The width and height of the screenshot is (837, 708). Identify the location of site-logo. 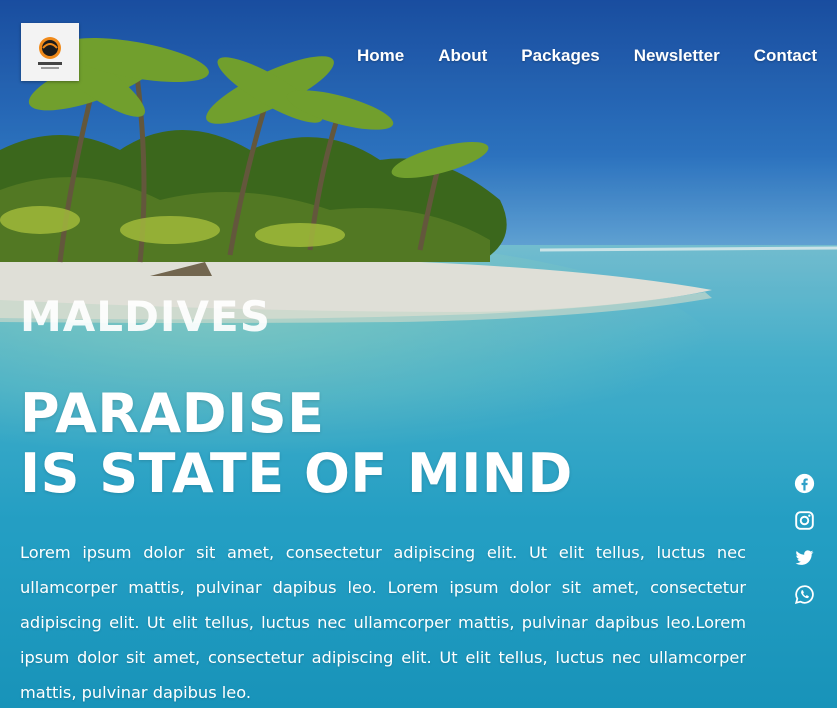
(50, 52).